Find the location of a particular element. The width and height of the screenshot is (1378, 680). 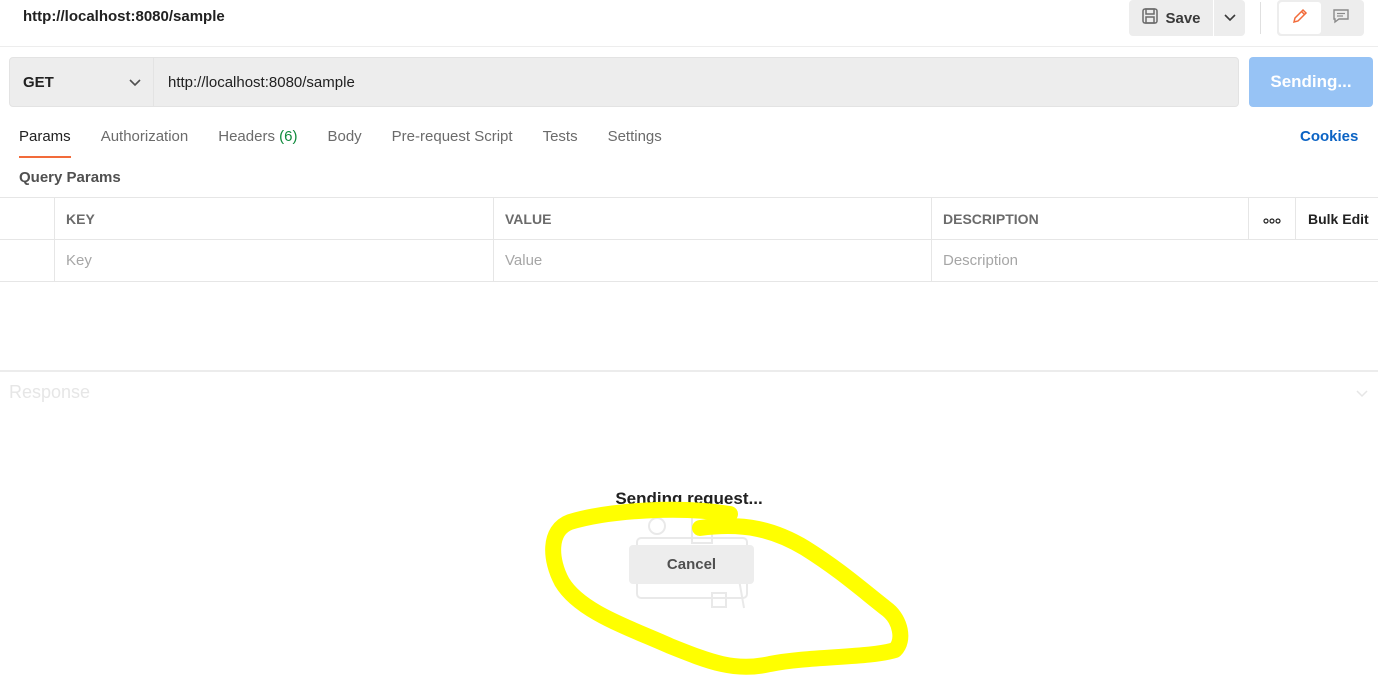

save-button: Save is located at coordinates (1171, 18).